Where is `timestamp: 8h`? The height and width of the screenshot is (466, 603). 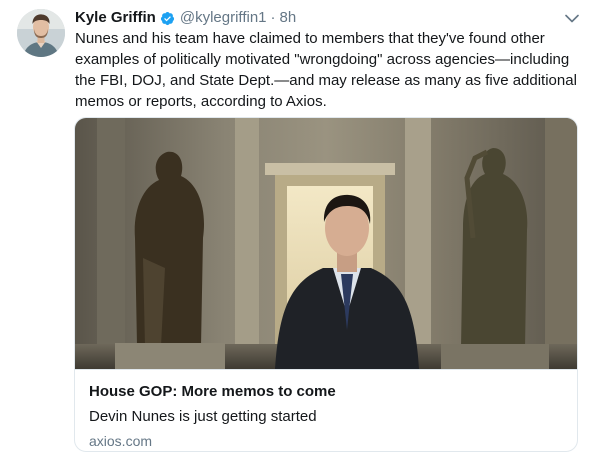 timestamp: 8h is located at coordinates (288, 18).